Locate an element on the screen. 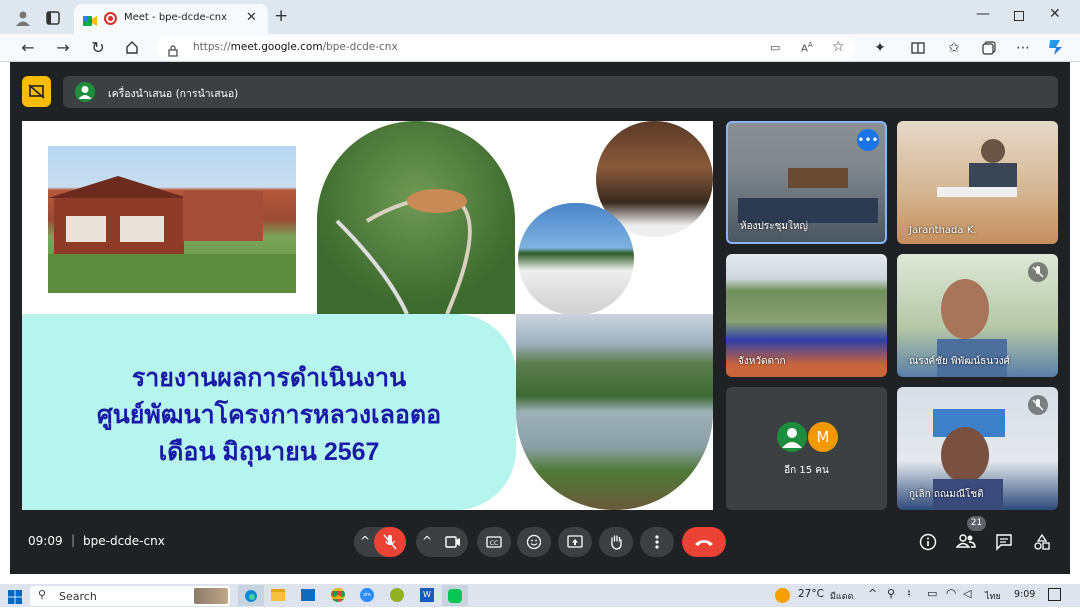 The height and width of the screenshot is (608, 1080). input-language: ไทย is located at coordinates (993, 596).